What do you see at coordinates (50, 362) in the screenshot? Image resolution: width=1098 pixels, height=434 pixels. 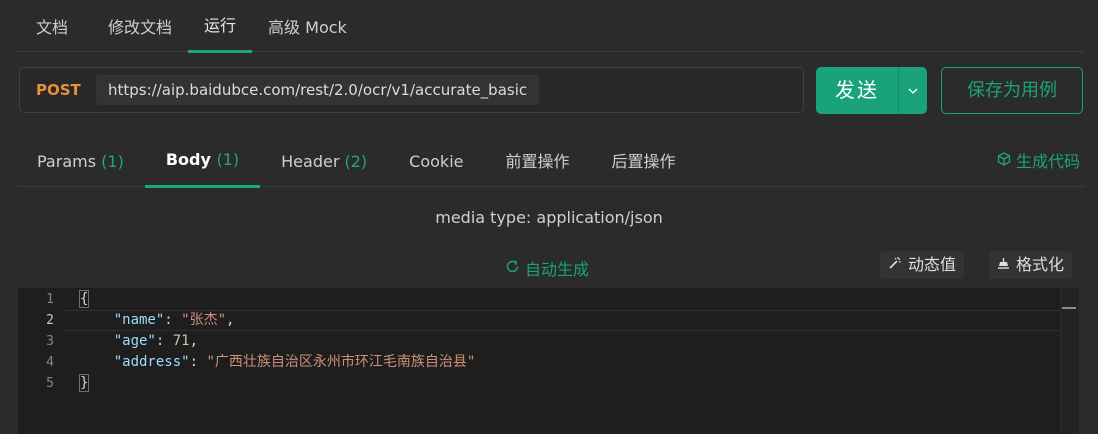 I see `line-number: 4` at bounding box center [50, 362].